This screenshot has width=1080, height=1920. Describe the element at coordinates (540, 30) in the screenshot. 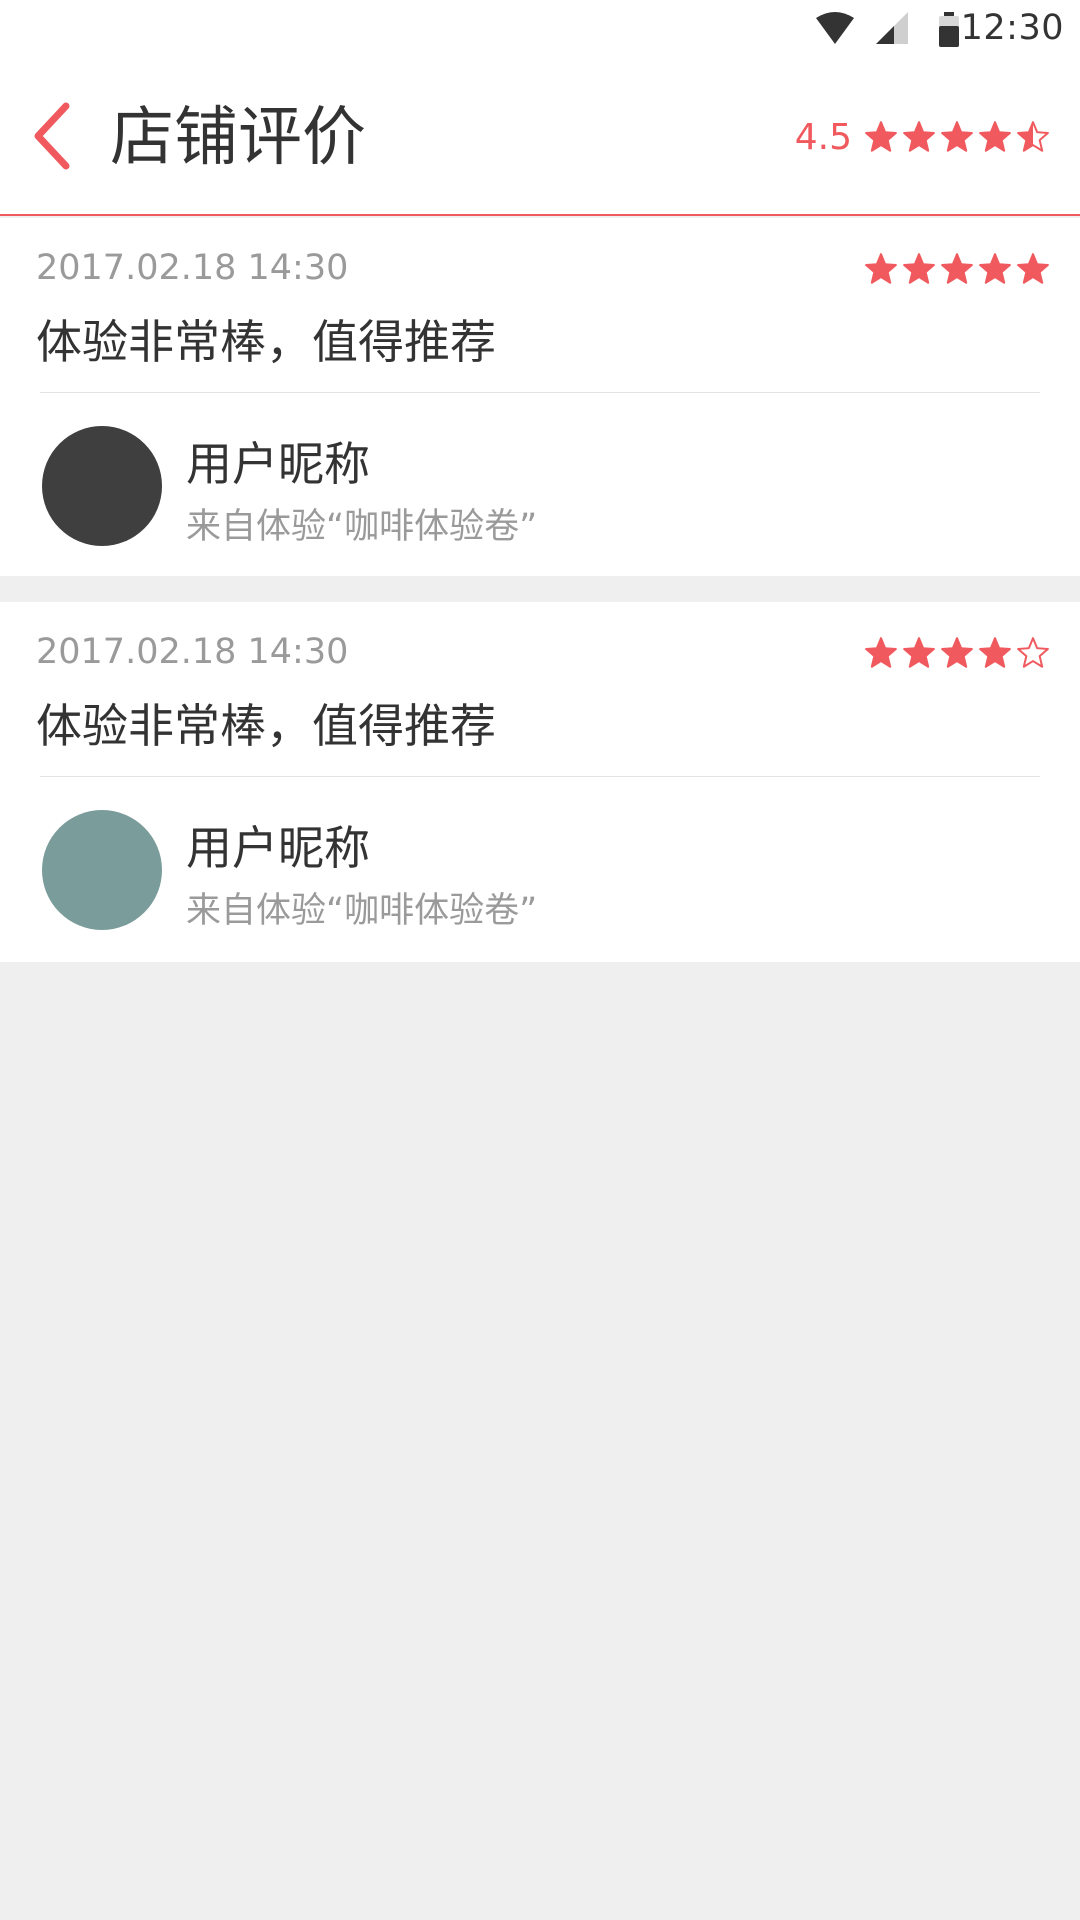

I see `status-bar: 12:30` at that location.